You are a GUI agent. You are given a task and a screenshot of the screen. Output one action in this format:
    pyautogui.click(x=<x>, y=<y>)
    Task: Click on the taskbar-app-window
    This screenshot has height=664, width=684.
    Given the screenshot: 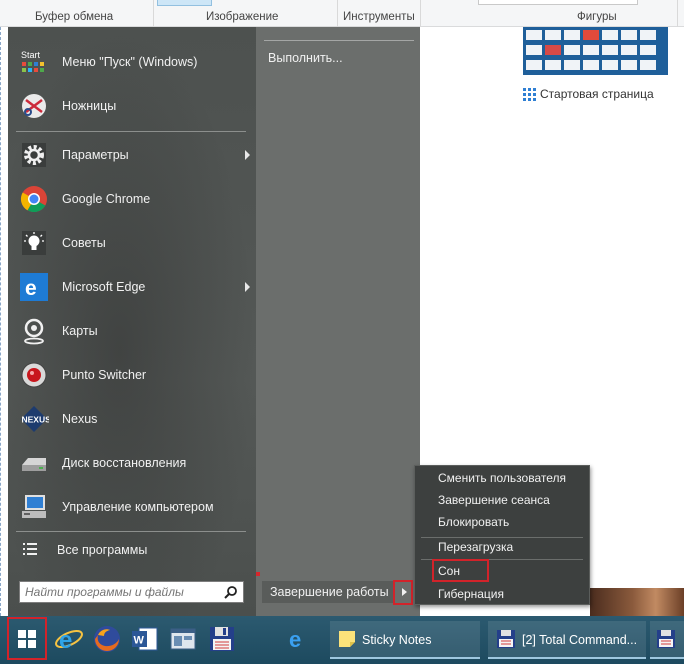 What is the action you would take?
    pyautogui.click(x=183, y=640)
    